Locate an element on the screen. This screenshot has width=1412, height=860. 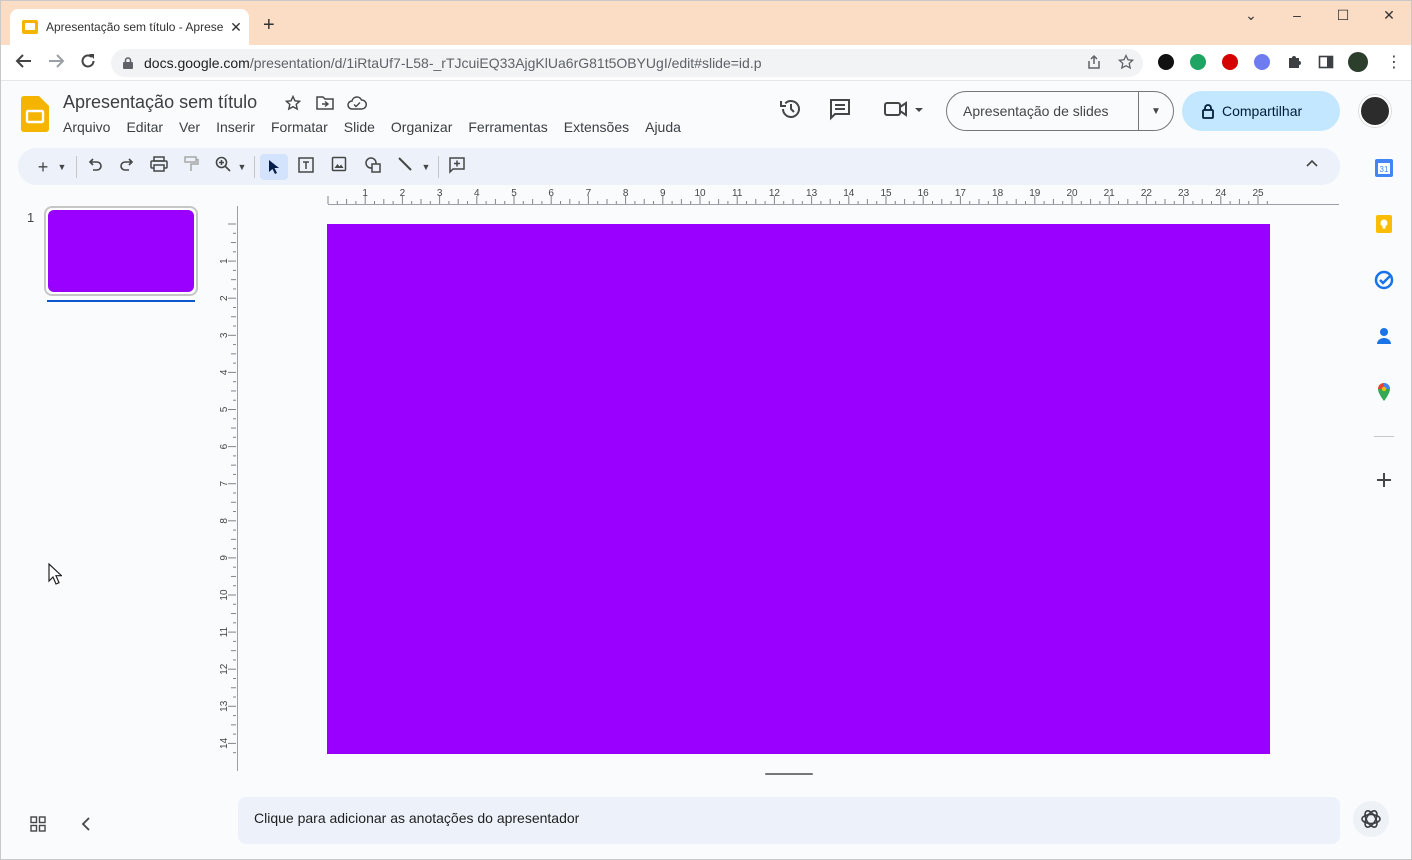
ruler-label: 10 is located at coordinates (700, 193).